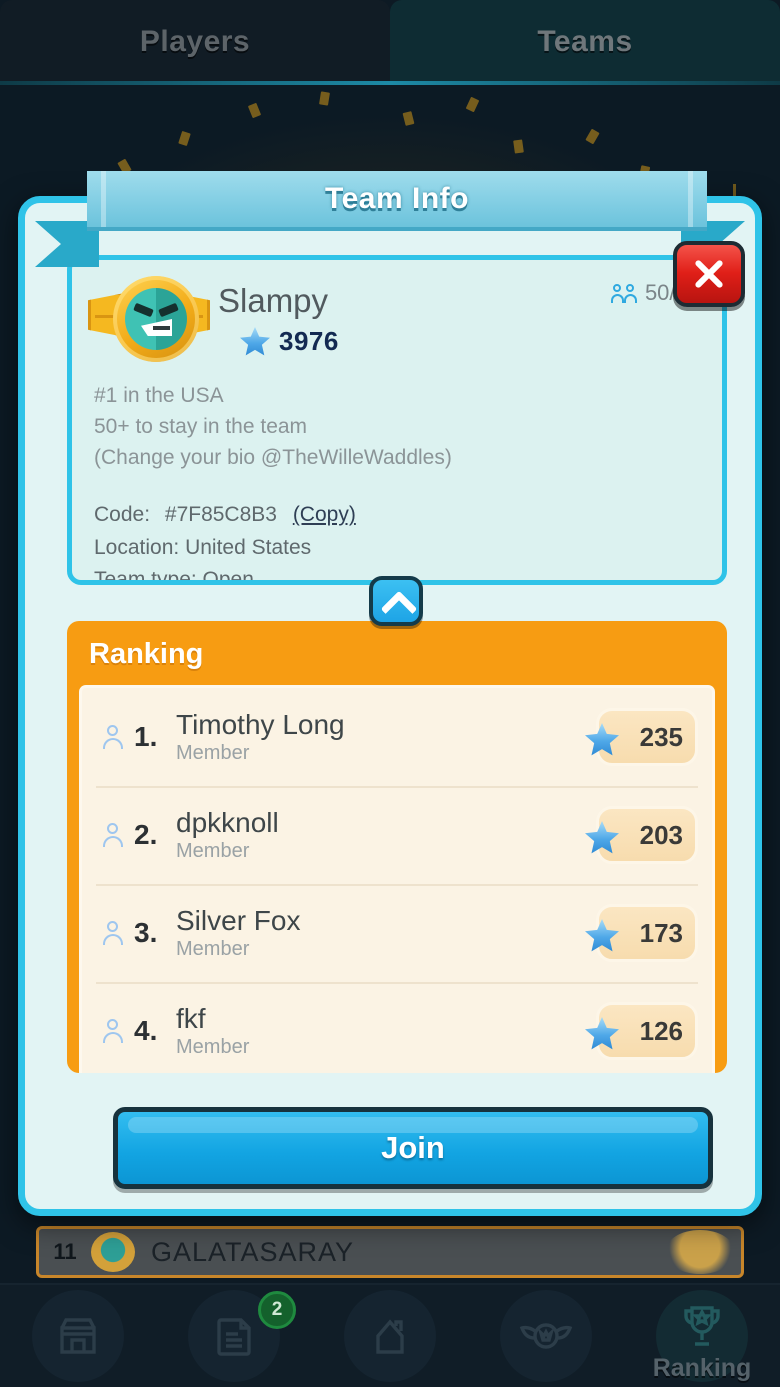 This screenshot has height=1387, width=780. I want to click on background-row-name: GALATASARAY, so click(253, 1251).